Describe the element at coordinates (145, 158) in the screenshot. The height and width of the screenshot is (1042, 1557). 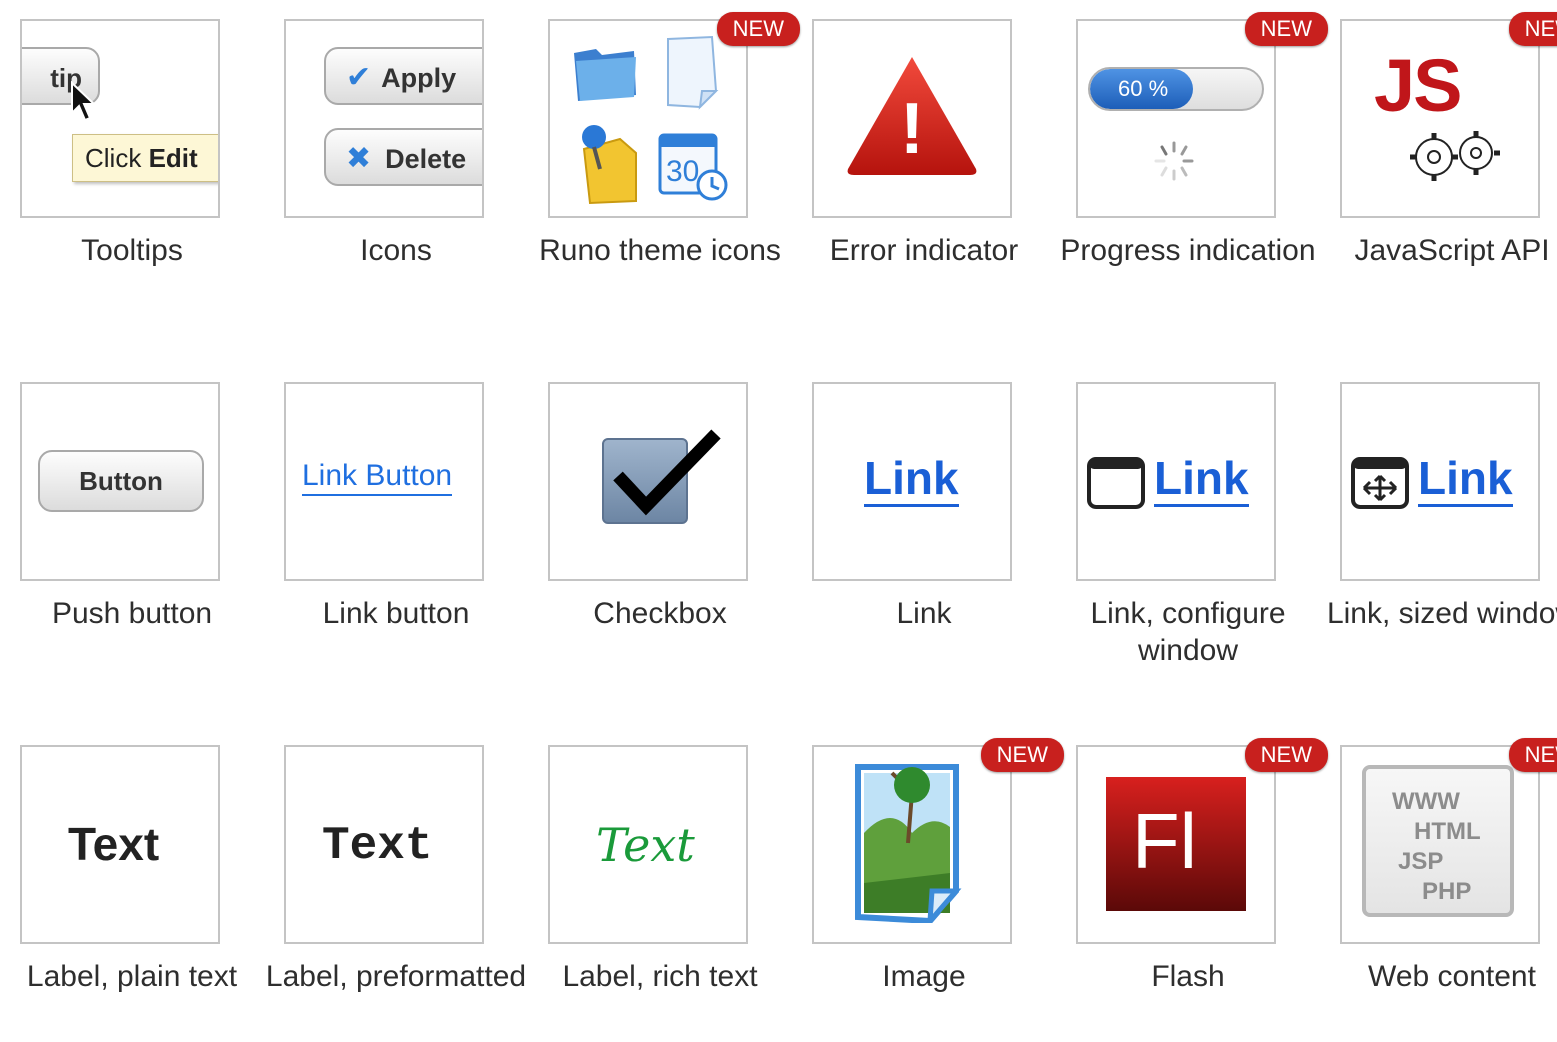
I see `tooltip-popup: Click Edit` at that location.